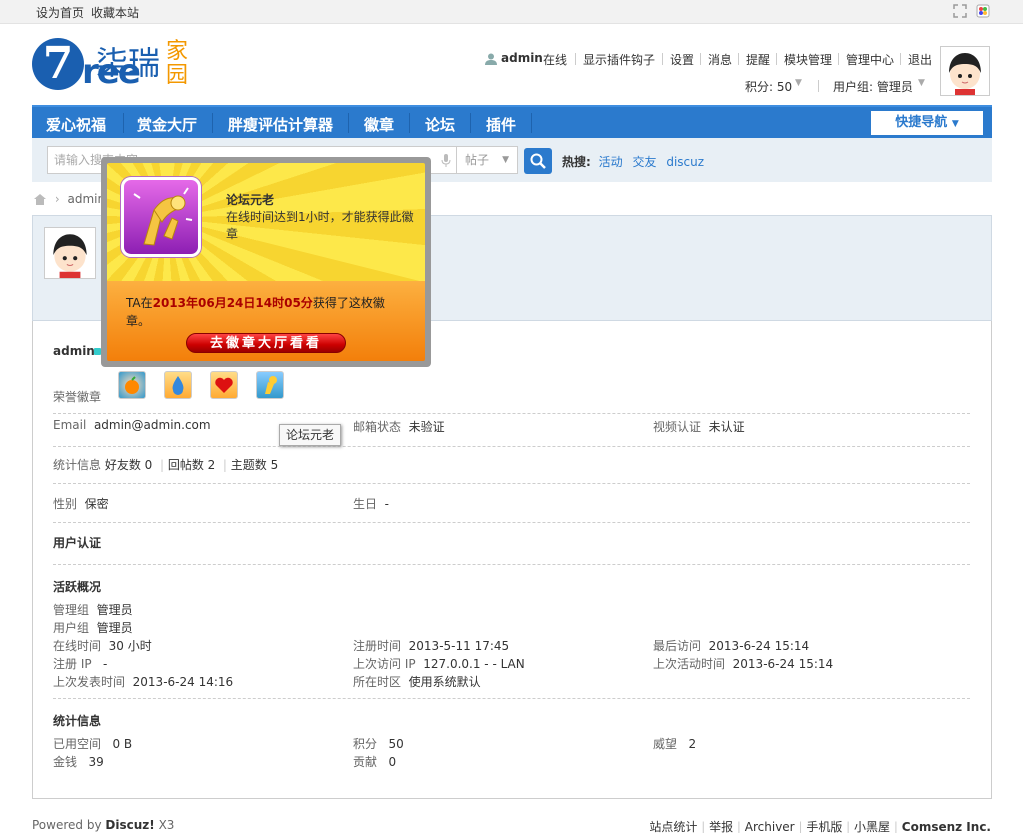 The image size is (1023, 833). Describe the element at coordinates (115, 628) in the screenshot. I see `user-group-value: 管理员` at that location.